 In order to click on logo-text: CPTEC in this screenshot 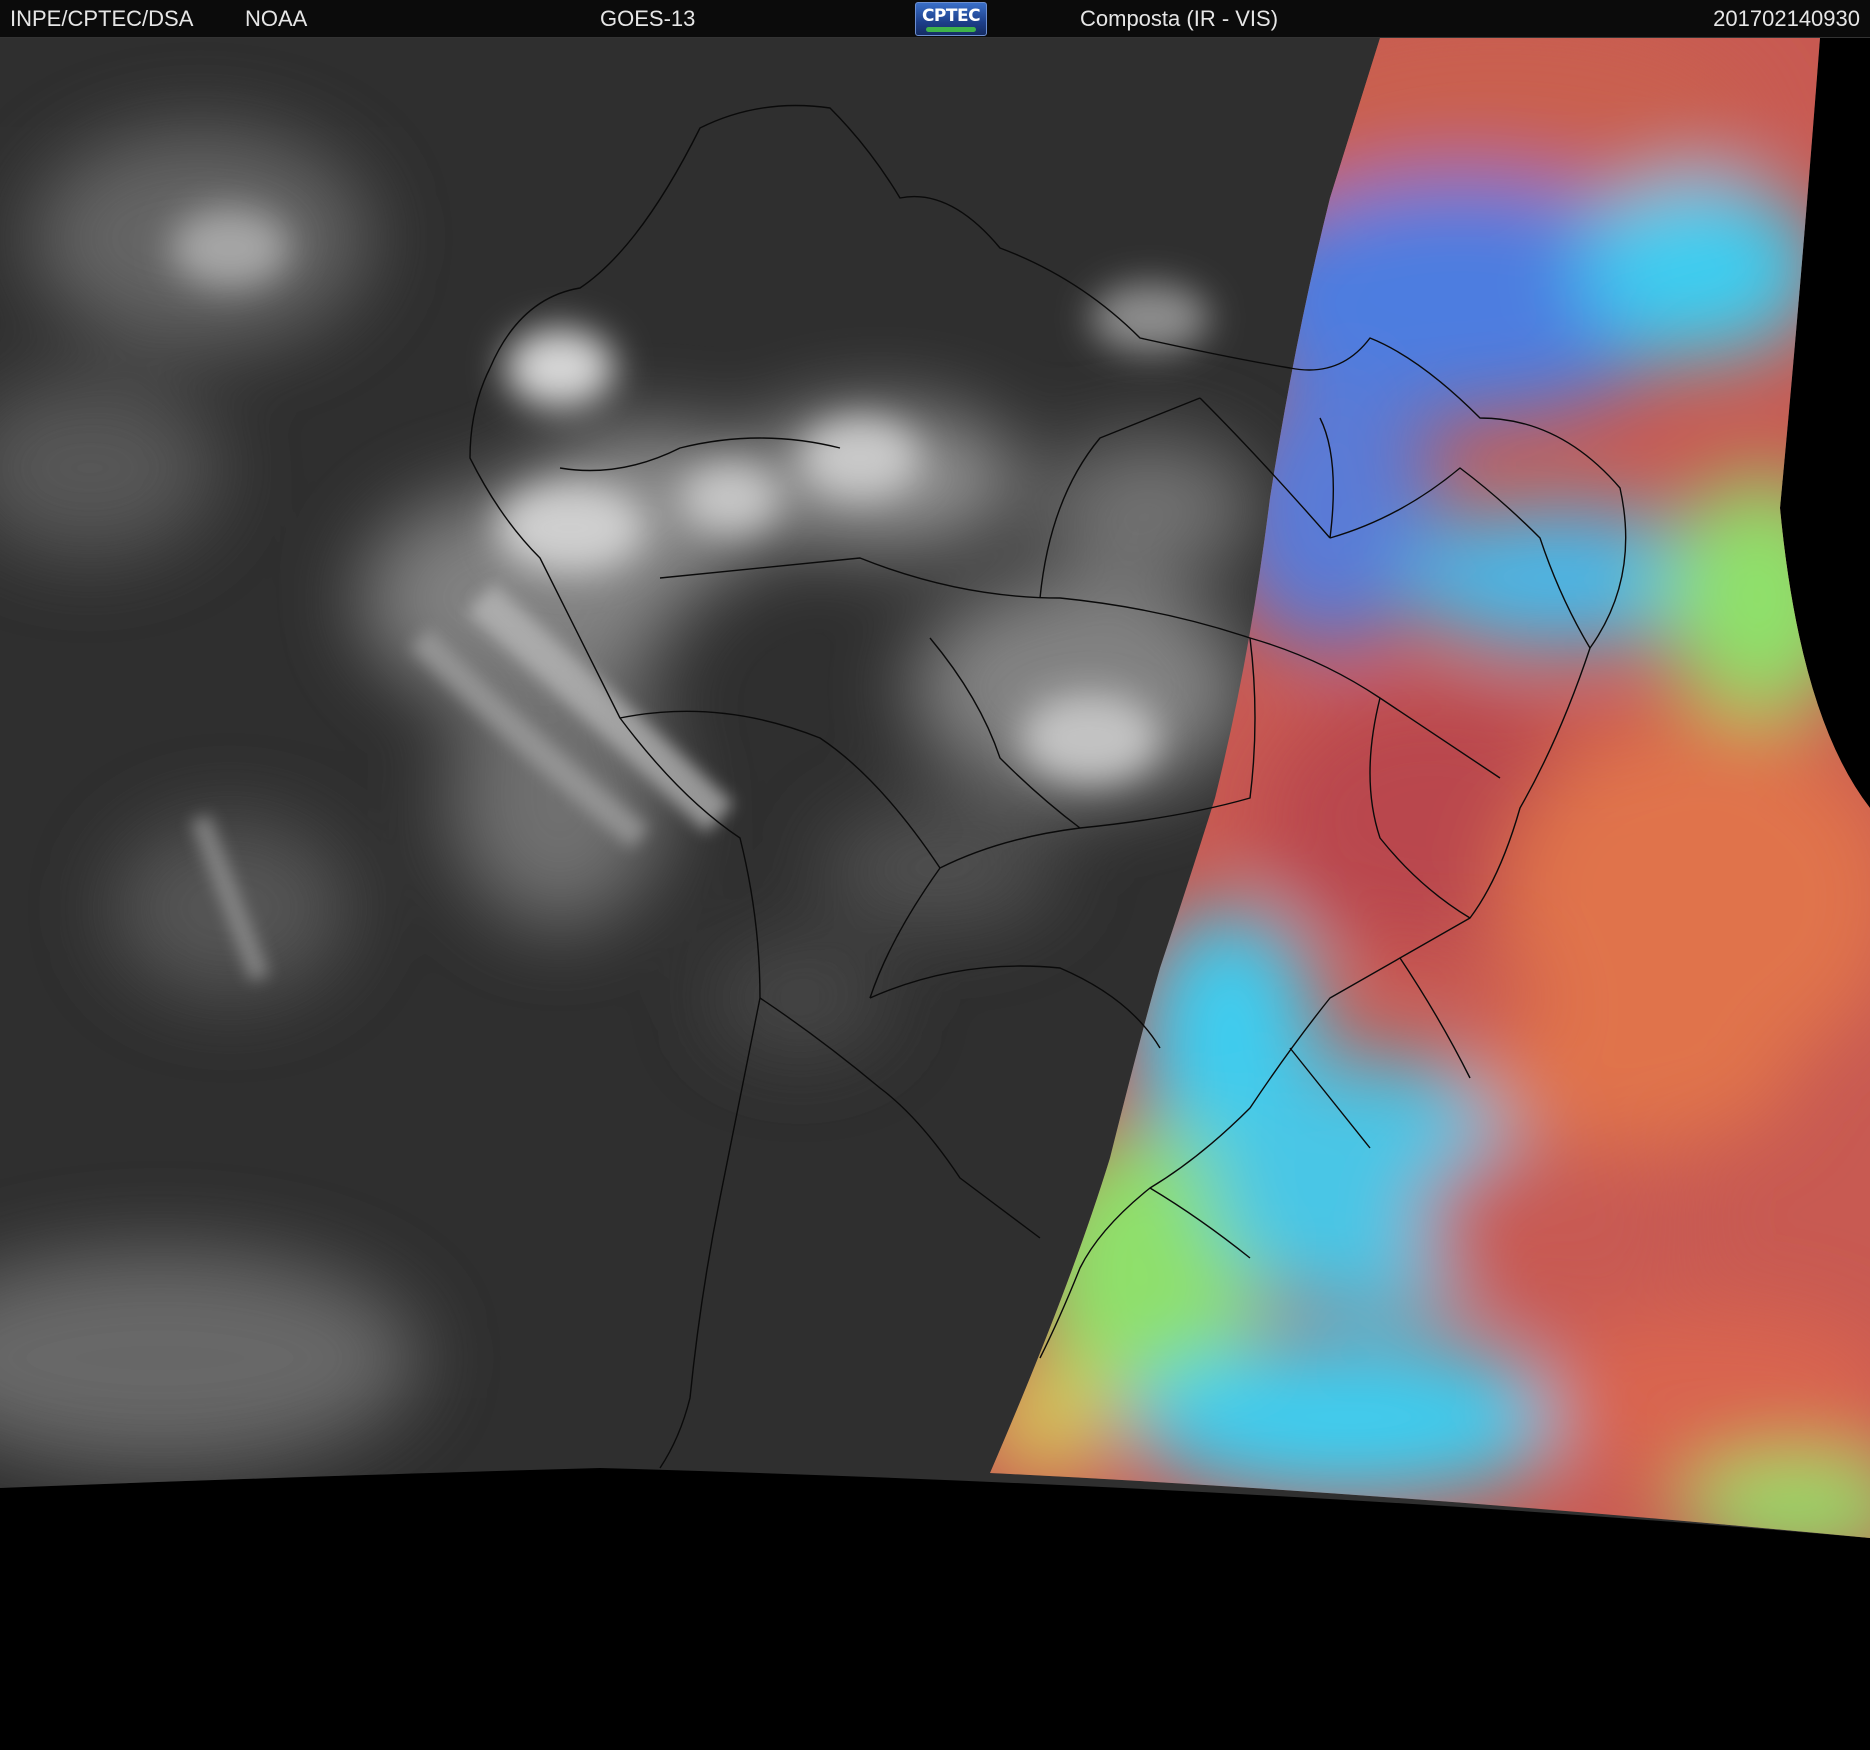, I will do `click(951, 16)`.